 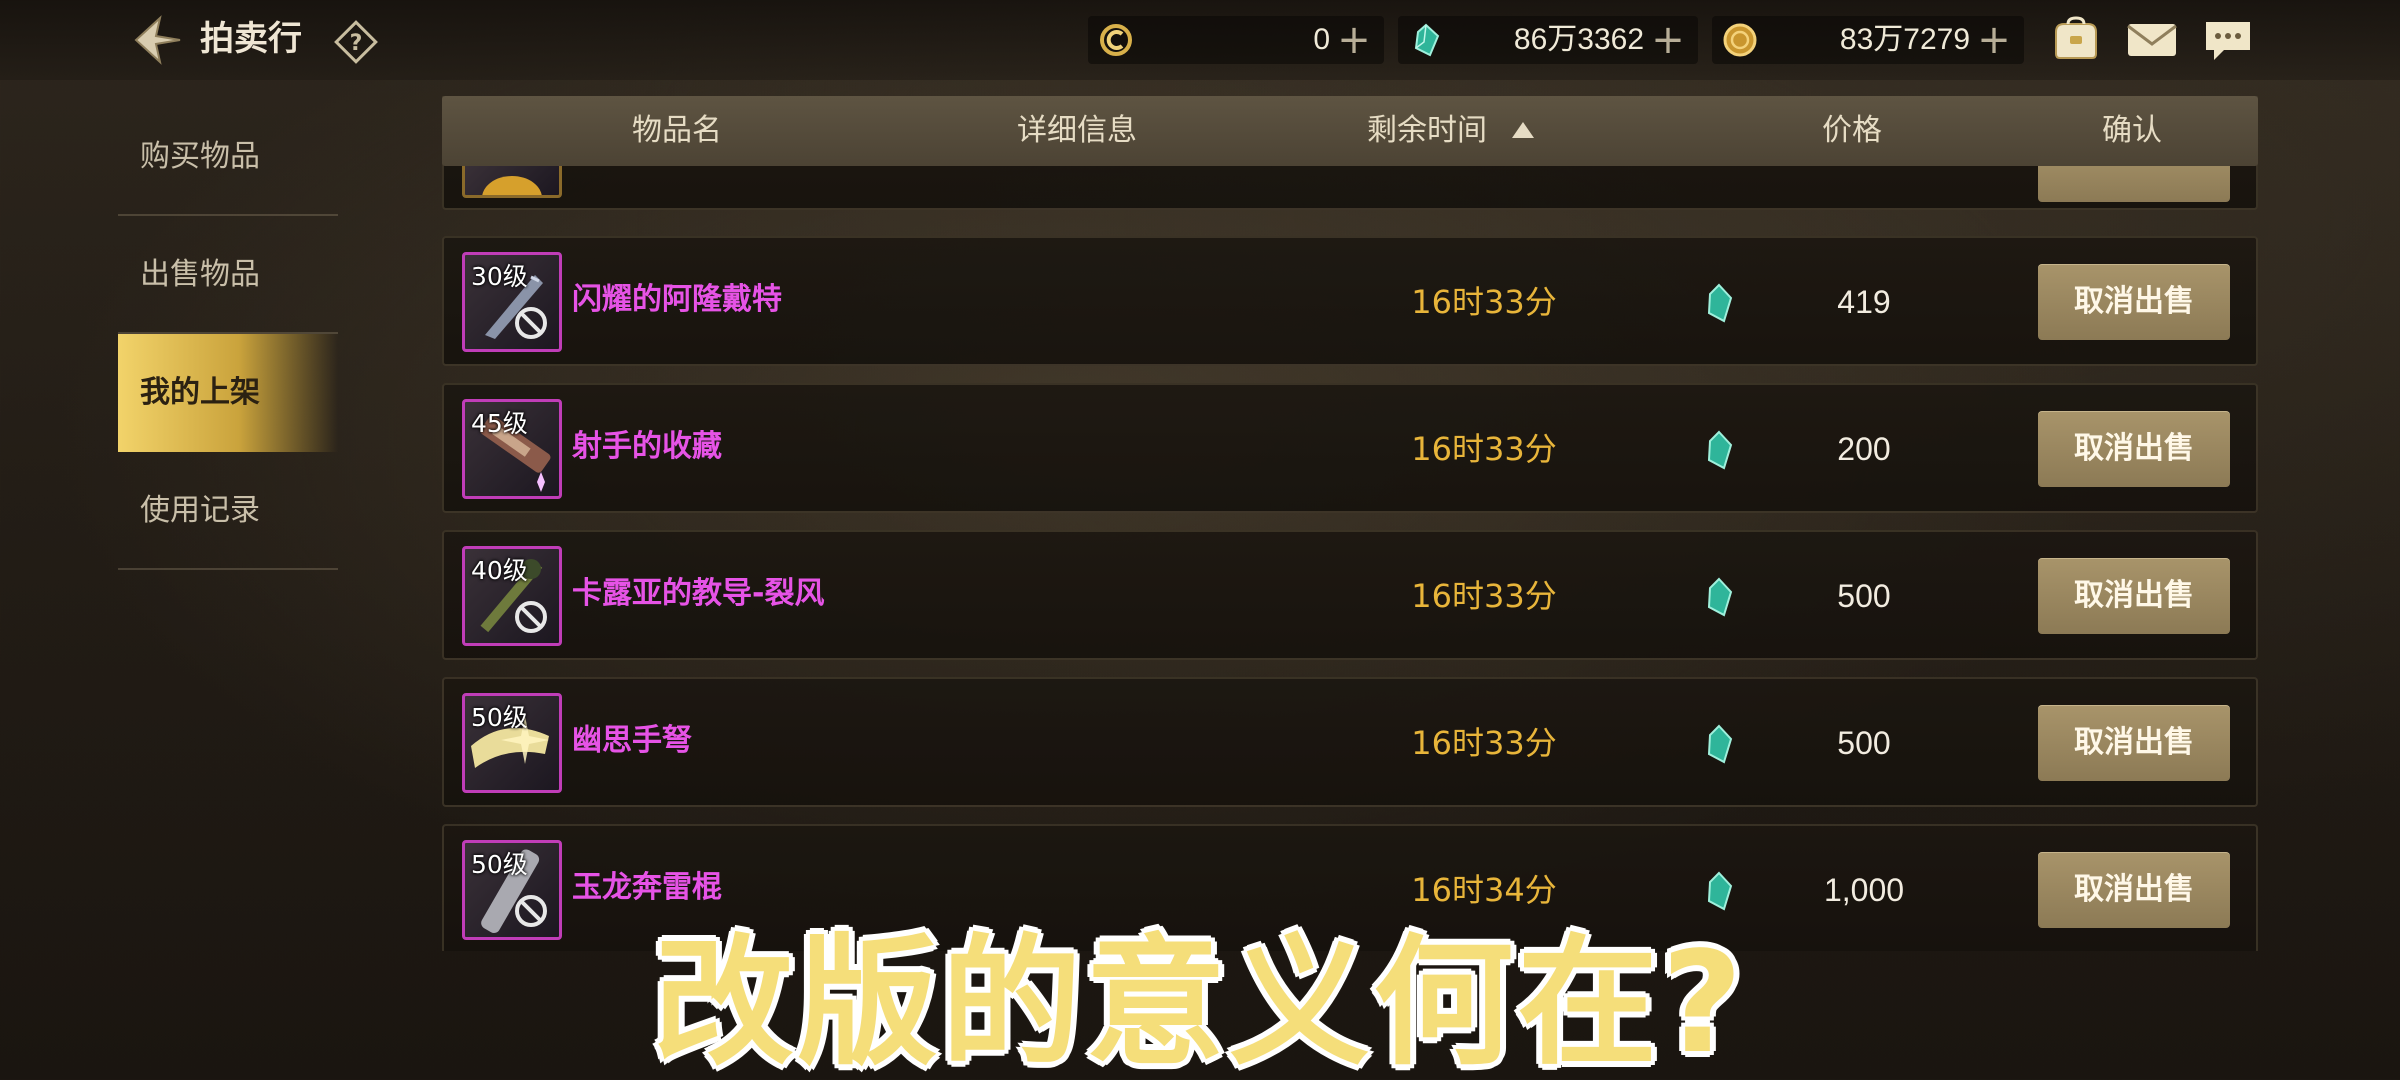 I want to click on sidebar-item-buy: 购买物品, so click(x=228, y=157).